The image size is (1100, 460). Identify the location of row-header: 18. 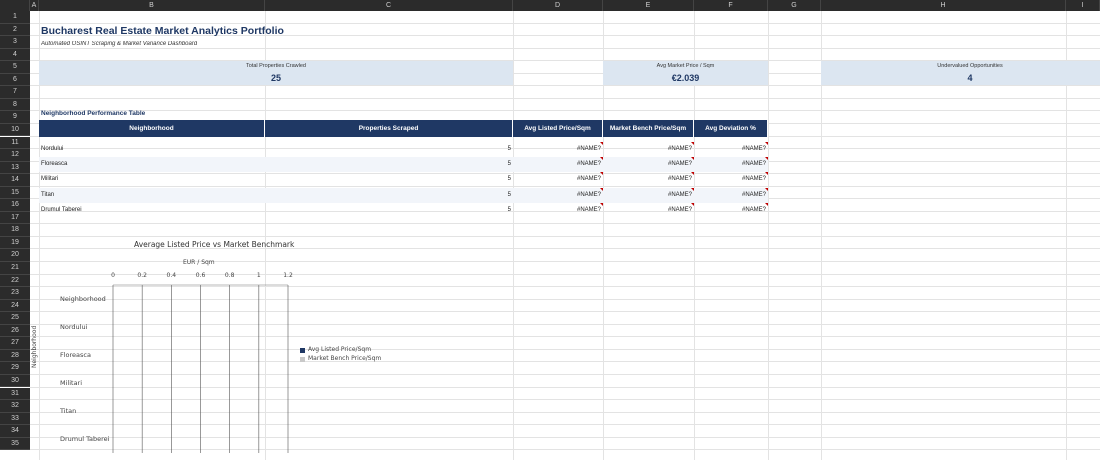
(15, 230).